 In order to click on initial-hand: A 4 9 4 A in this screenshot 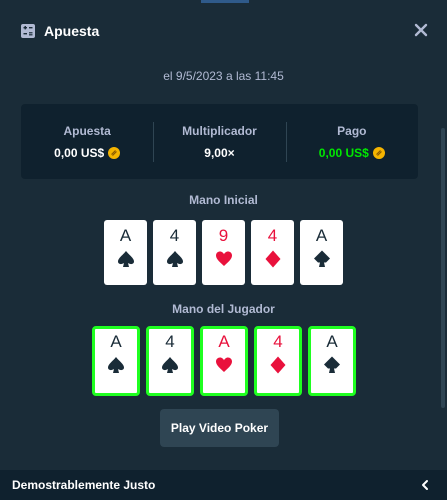, I will do `click(223, 253)`.